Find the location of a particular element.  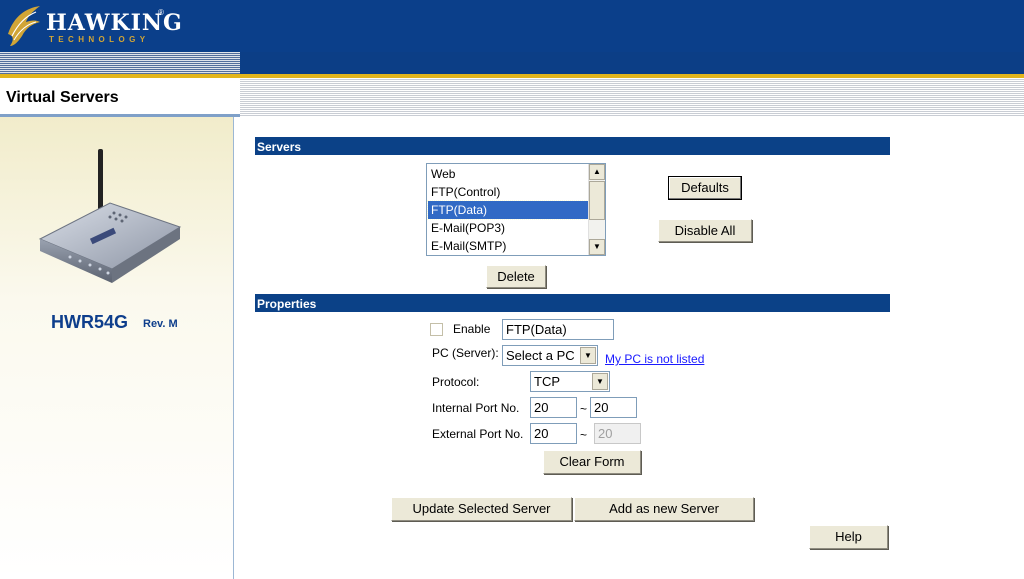

pc-select-value: Select a PC is located at coordinates (540, 355).